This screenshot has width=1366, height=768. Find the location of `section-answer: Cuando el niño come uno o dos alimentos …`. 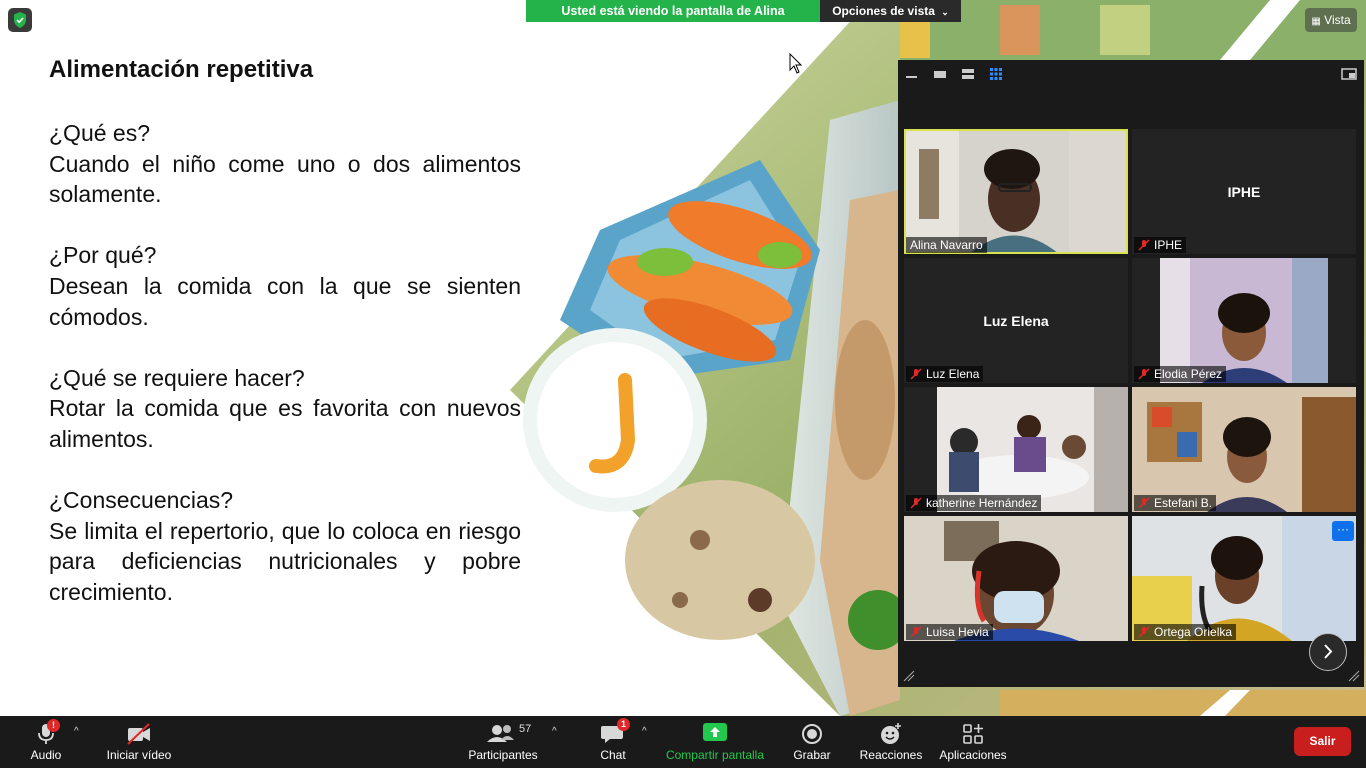

section-answer: Cuando el niño come uno o dos alimentos … is located at coordinates (285, 179).